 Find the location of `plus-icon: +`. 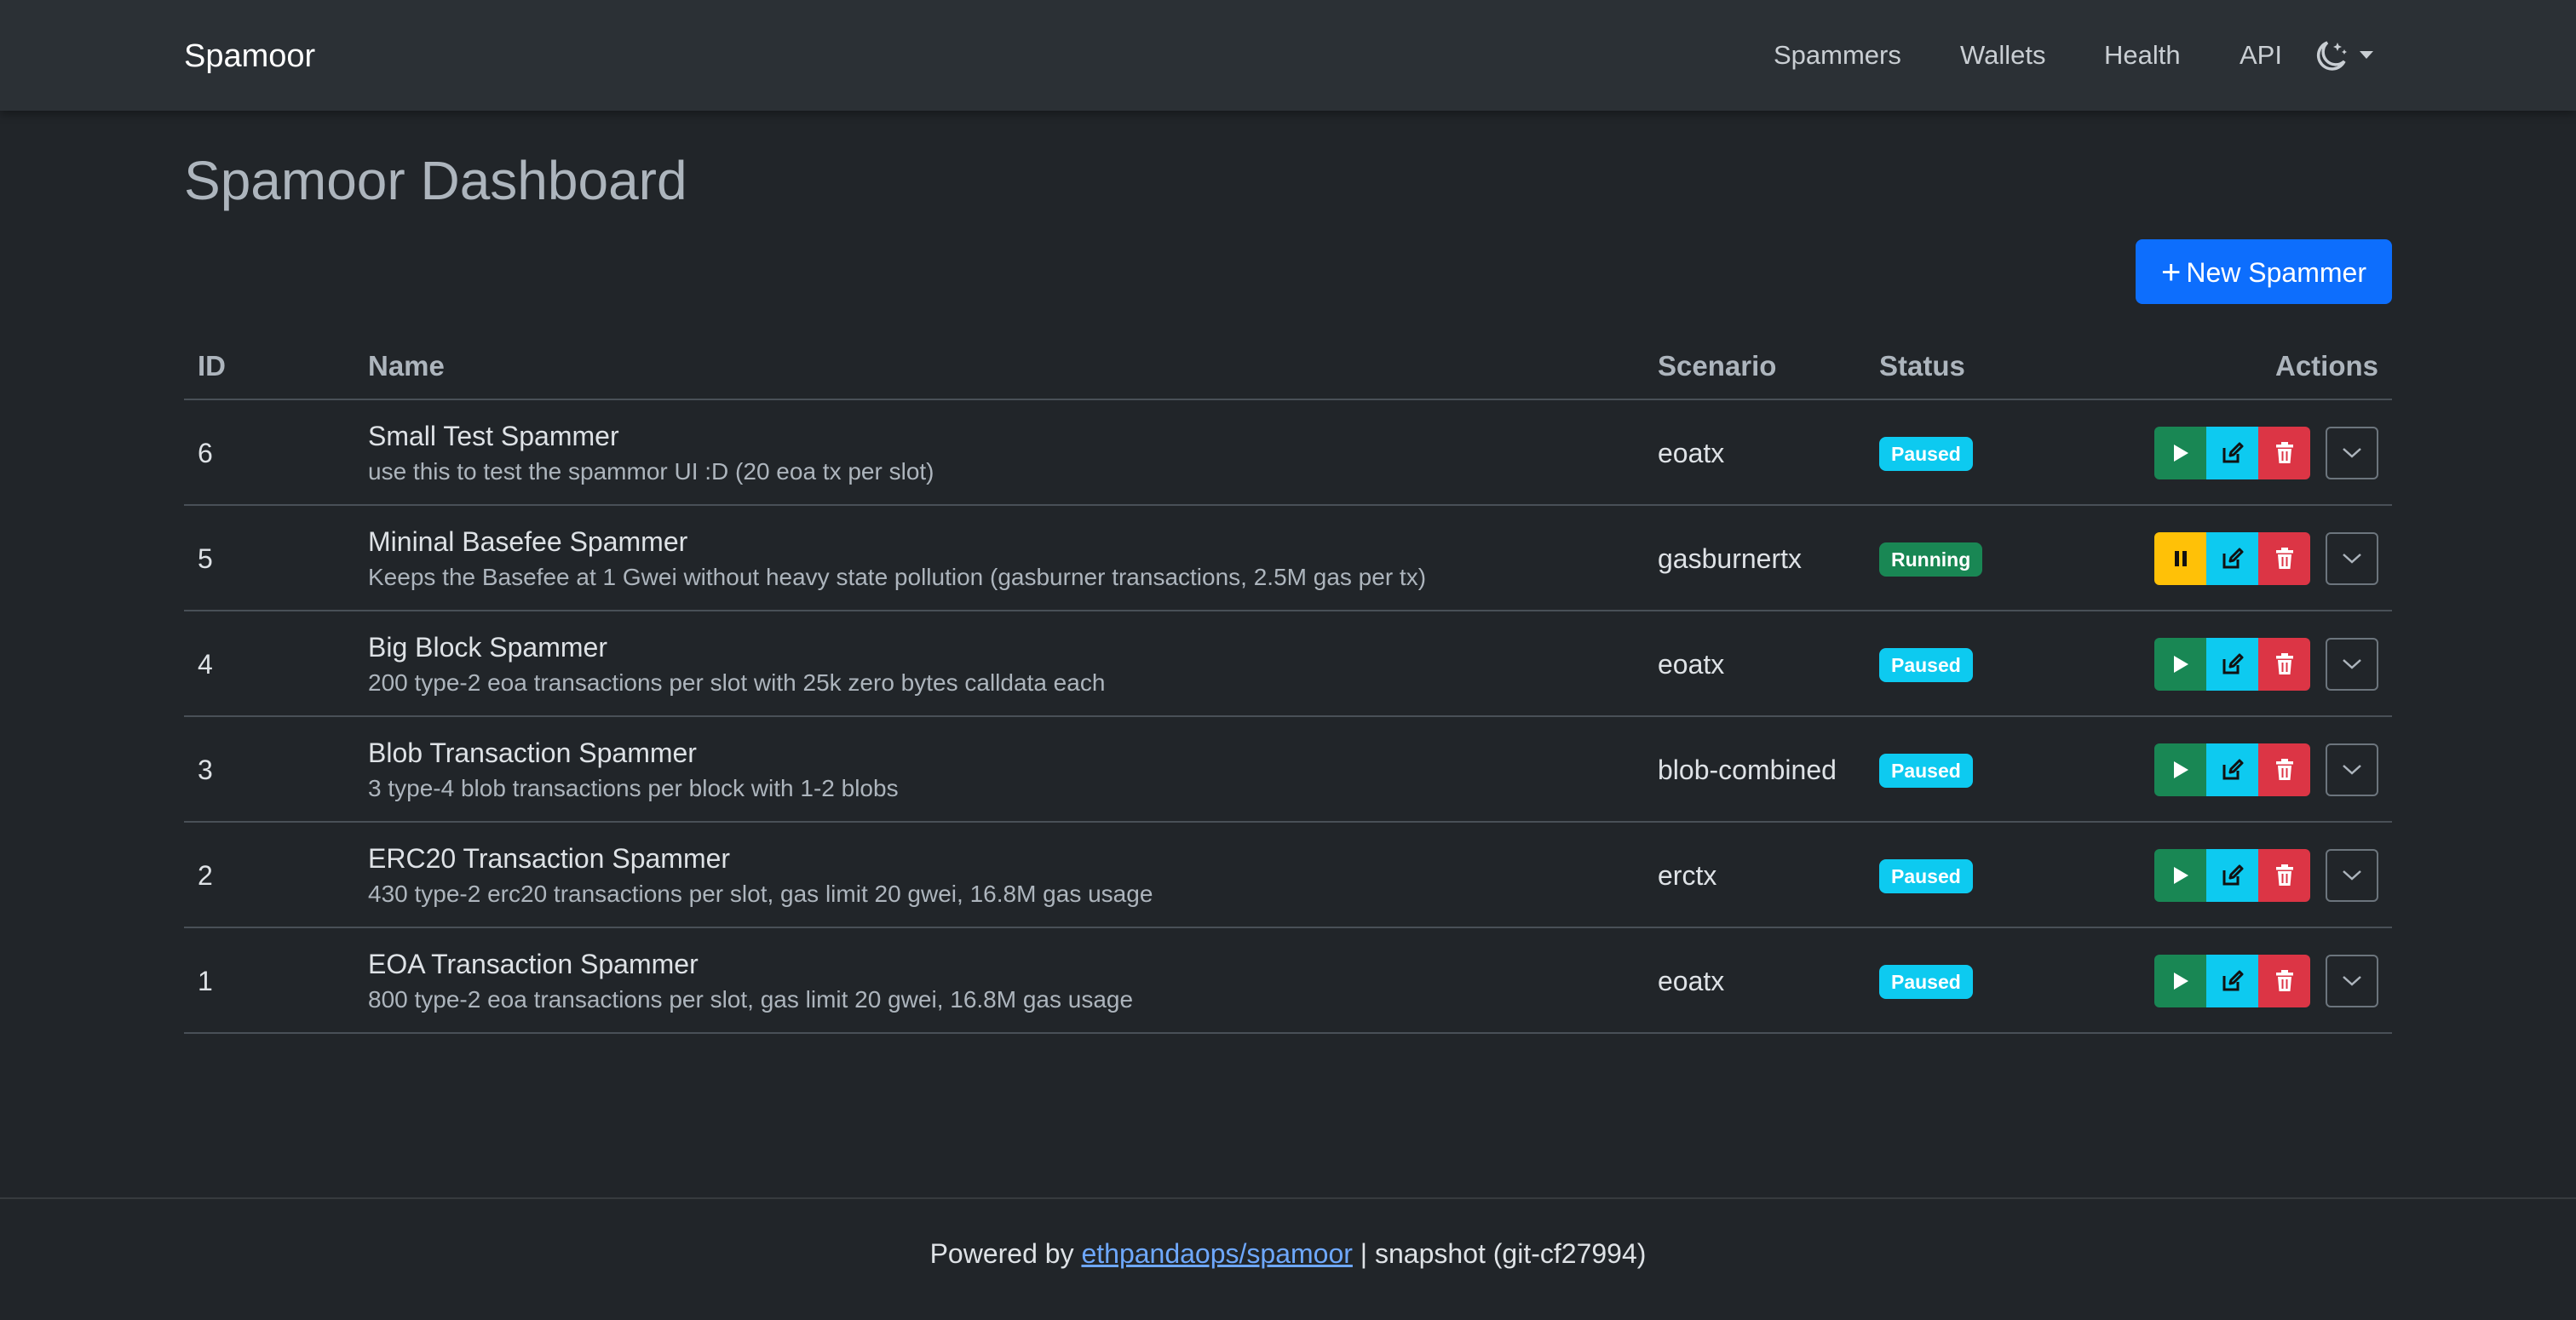

plus-icon: + is located at coordinates (2171, 272).